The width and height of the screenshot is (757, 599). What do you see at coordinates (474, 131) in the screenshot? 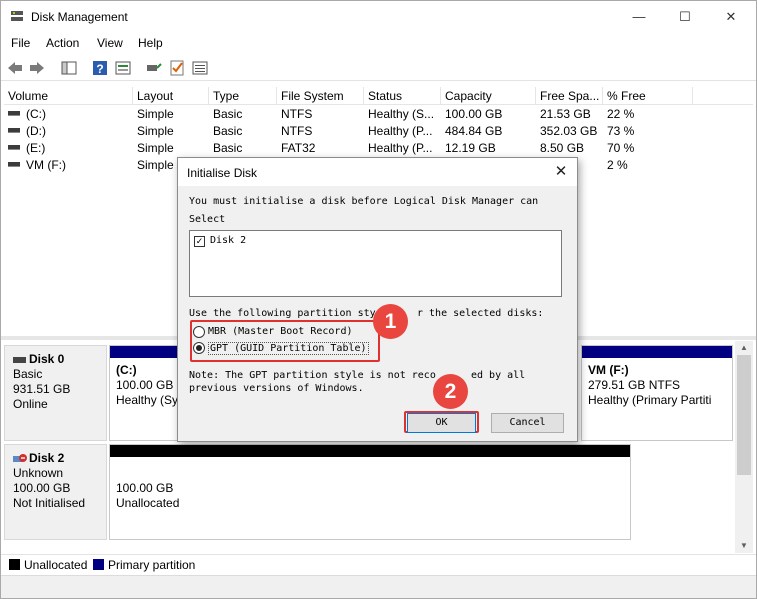
I see `capacity-cell: 484.84 GB` at bounding box center [474, 131].